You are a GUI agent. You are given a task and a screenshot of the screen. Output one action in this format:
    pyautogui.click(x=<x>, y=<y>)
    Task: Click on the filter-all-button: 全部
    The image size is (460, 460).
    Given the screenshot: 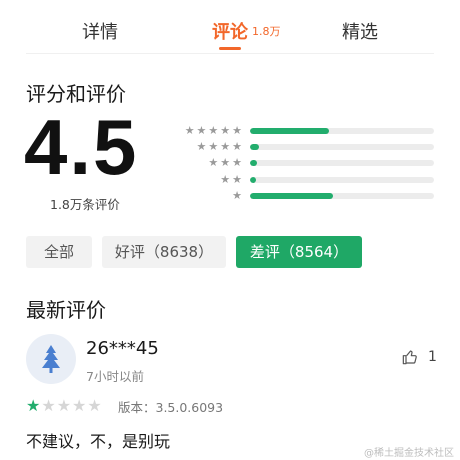 What is the action you would take?
    pyautogui.click(x=59, y=252)
    